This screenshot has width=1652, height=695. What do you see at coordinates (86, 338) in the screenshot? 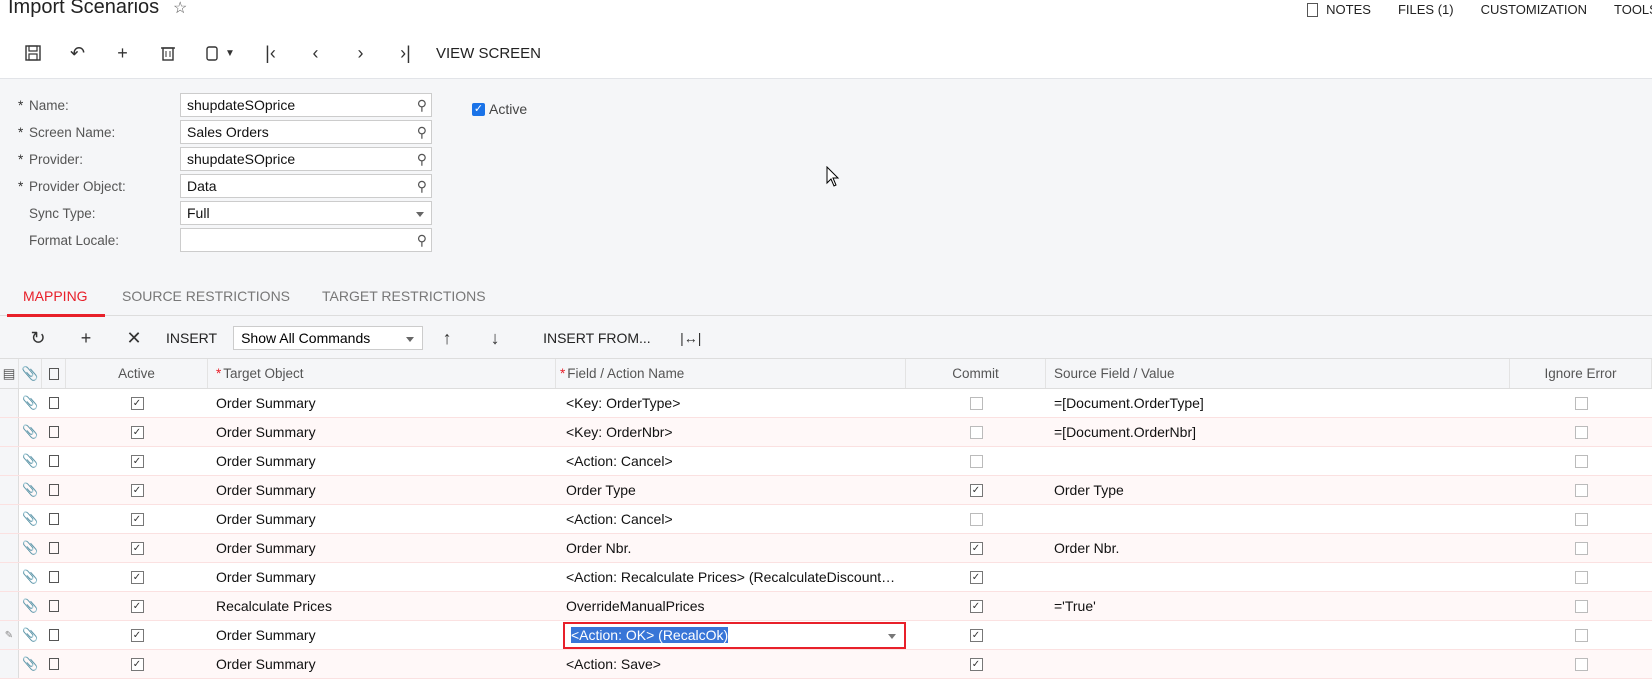
I see `add-row-icon: +` at bounding box center [86, 338].